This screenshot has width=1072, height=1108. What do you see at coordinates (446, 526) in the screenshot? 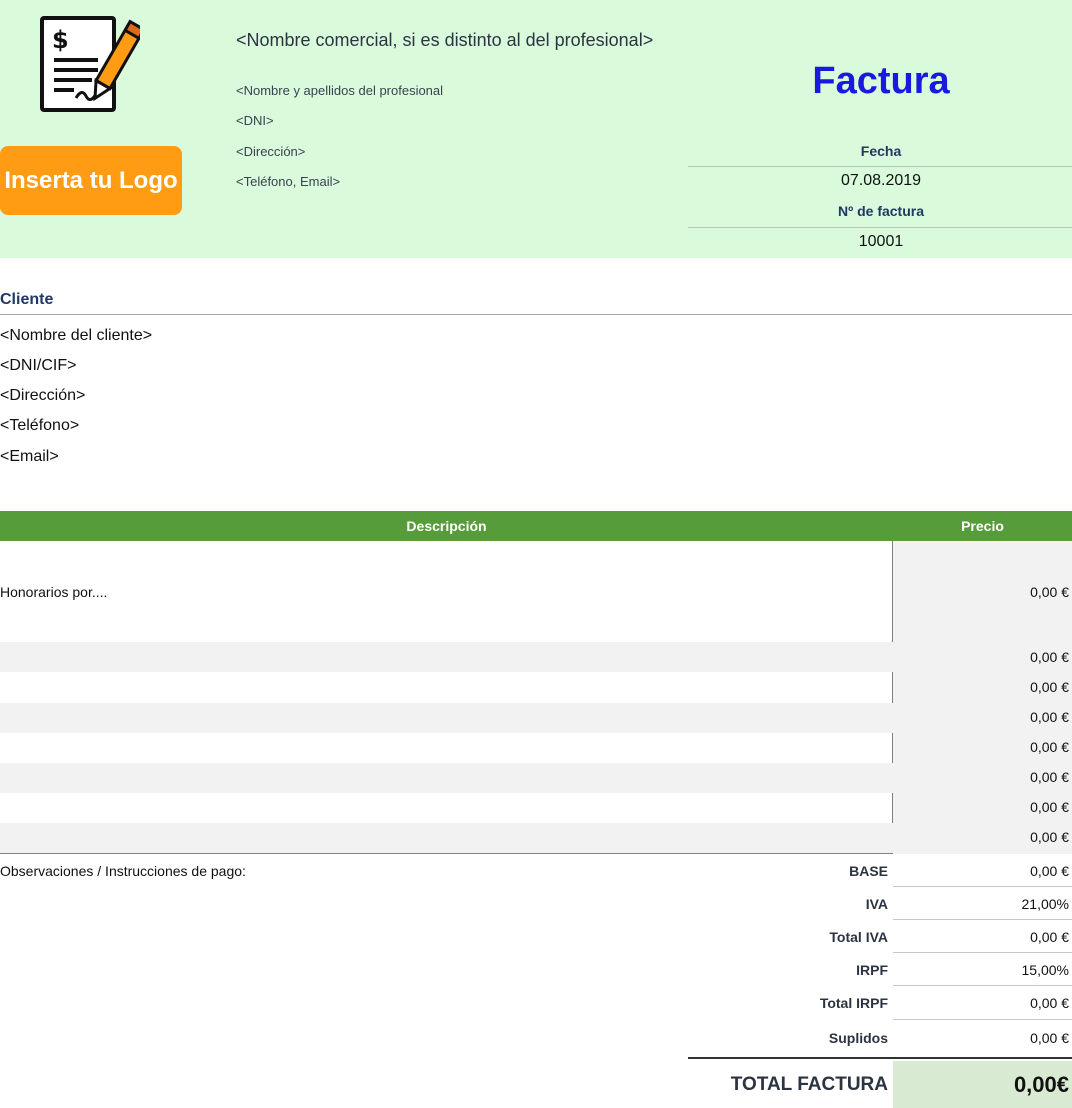
I see `column-description: Descripción` at bounding box center [446, 526].